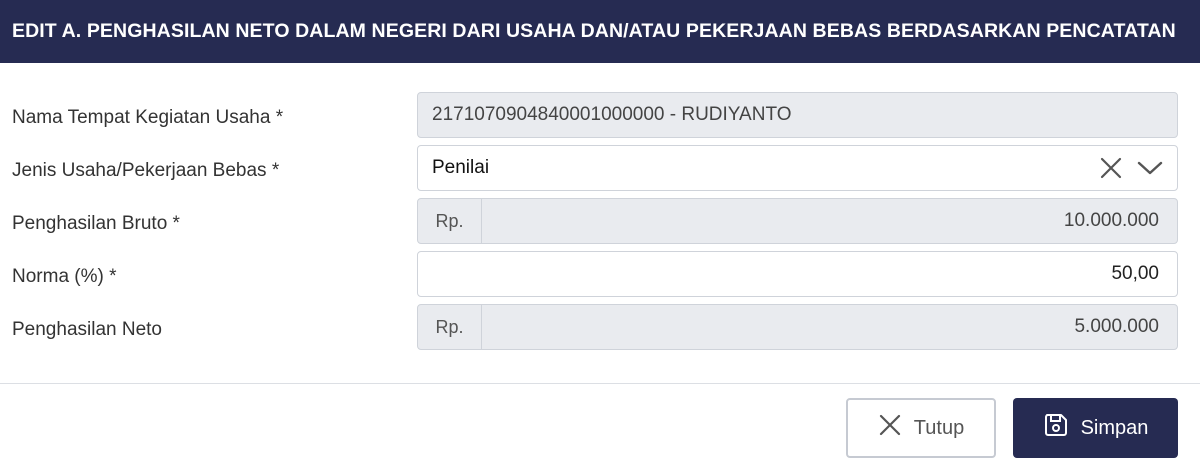 The height and width of the screenshot is (471, 1200). Describe the element at coordinates (797, 115) in the screenshot. I see `nama-tempat-field: 2171070904840001000000 - RUDIYANTO` at that location.